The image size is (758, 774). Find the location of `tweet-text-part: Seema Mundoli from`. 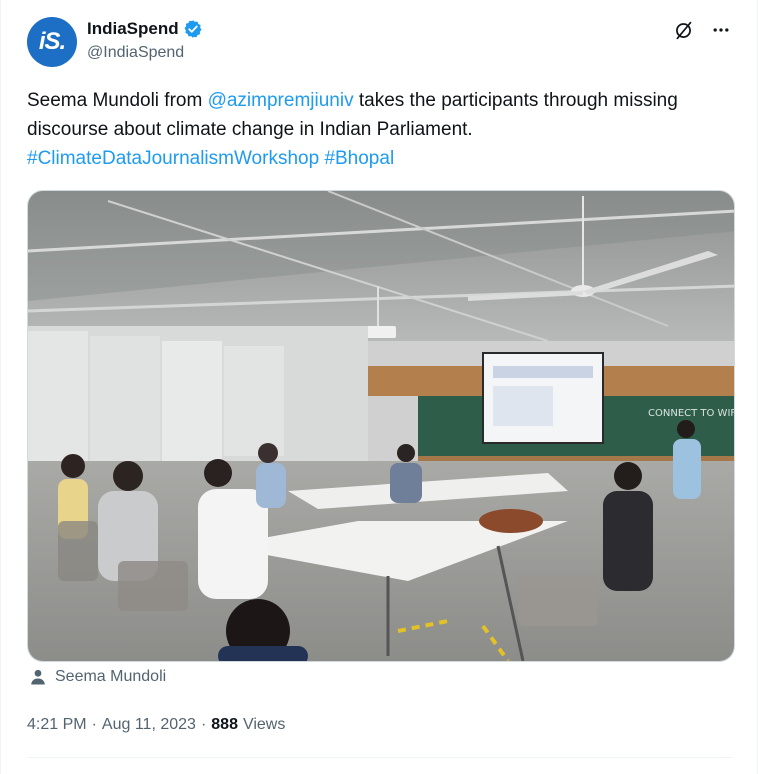

tweet-text-part: Seema Mundoli from is located at coordinates (117, 100).